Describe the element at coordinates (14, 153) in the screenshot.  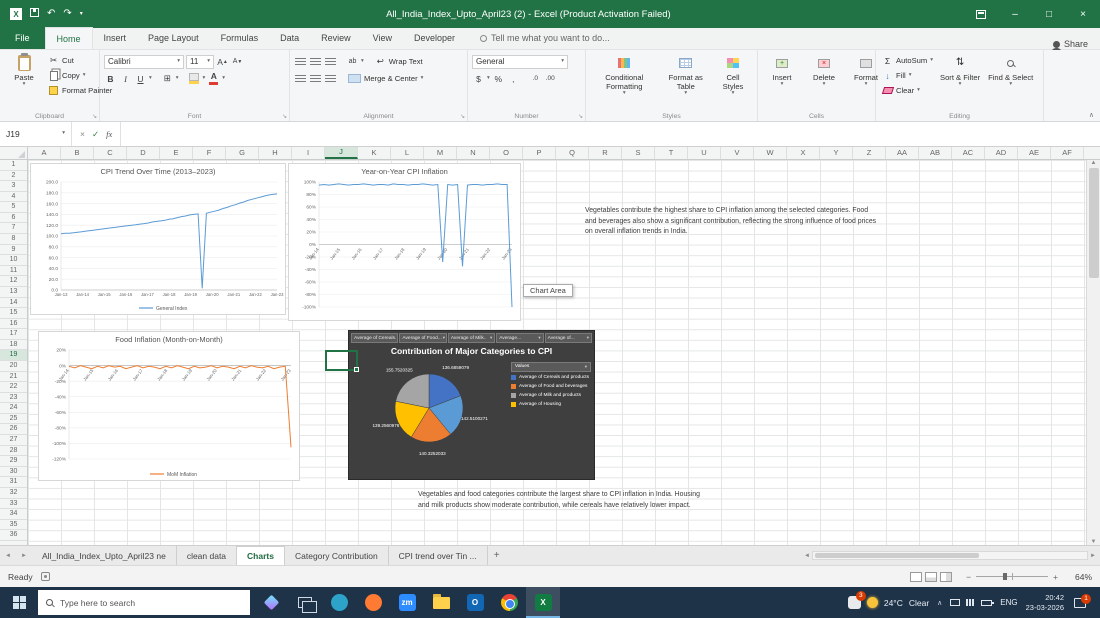
I see `select-all-corner` at that location.